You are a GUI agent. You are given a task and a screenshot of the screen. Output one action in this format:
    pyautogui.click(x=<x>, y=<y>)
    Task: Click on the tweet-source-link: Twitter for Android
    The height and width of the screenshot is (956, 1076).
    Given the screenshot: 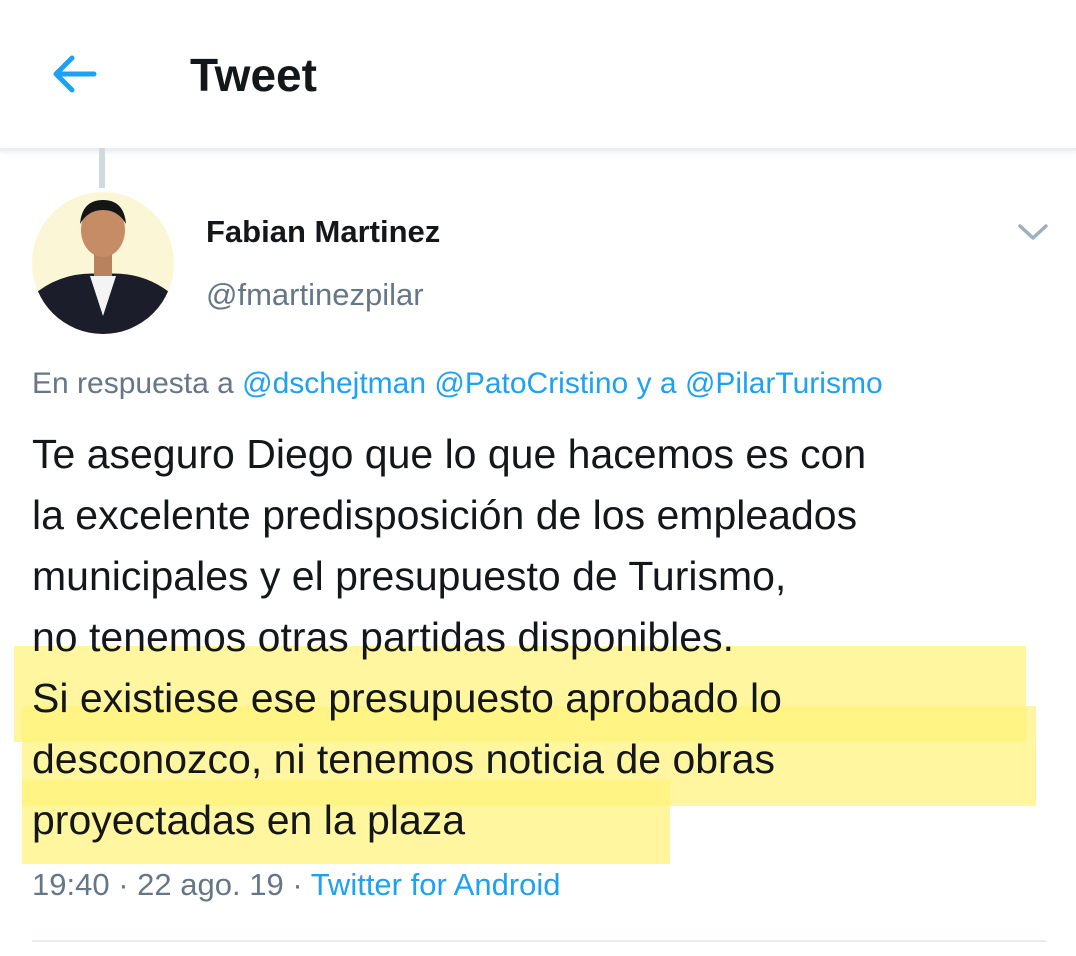 What is the action you would take?
    pyautogui.click(x=436, y=884)
    